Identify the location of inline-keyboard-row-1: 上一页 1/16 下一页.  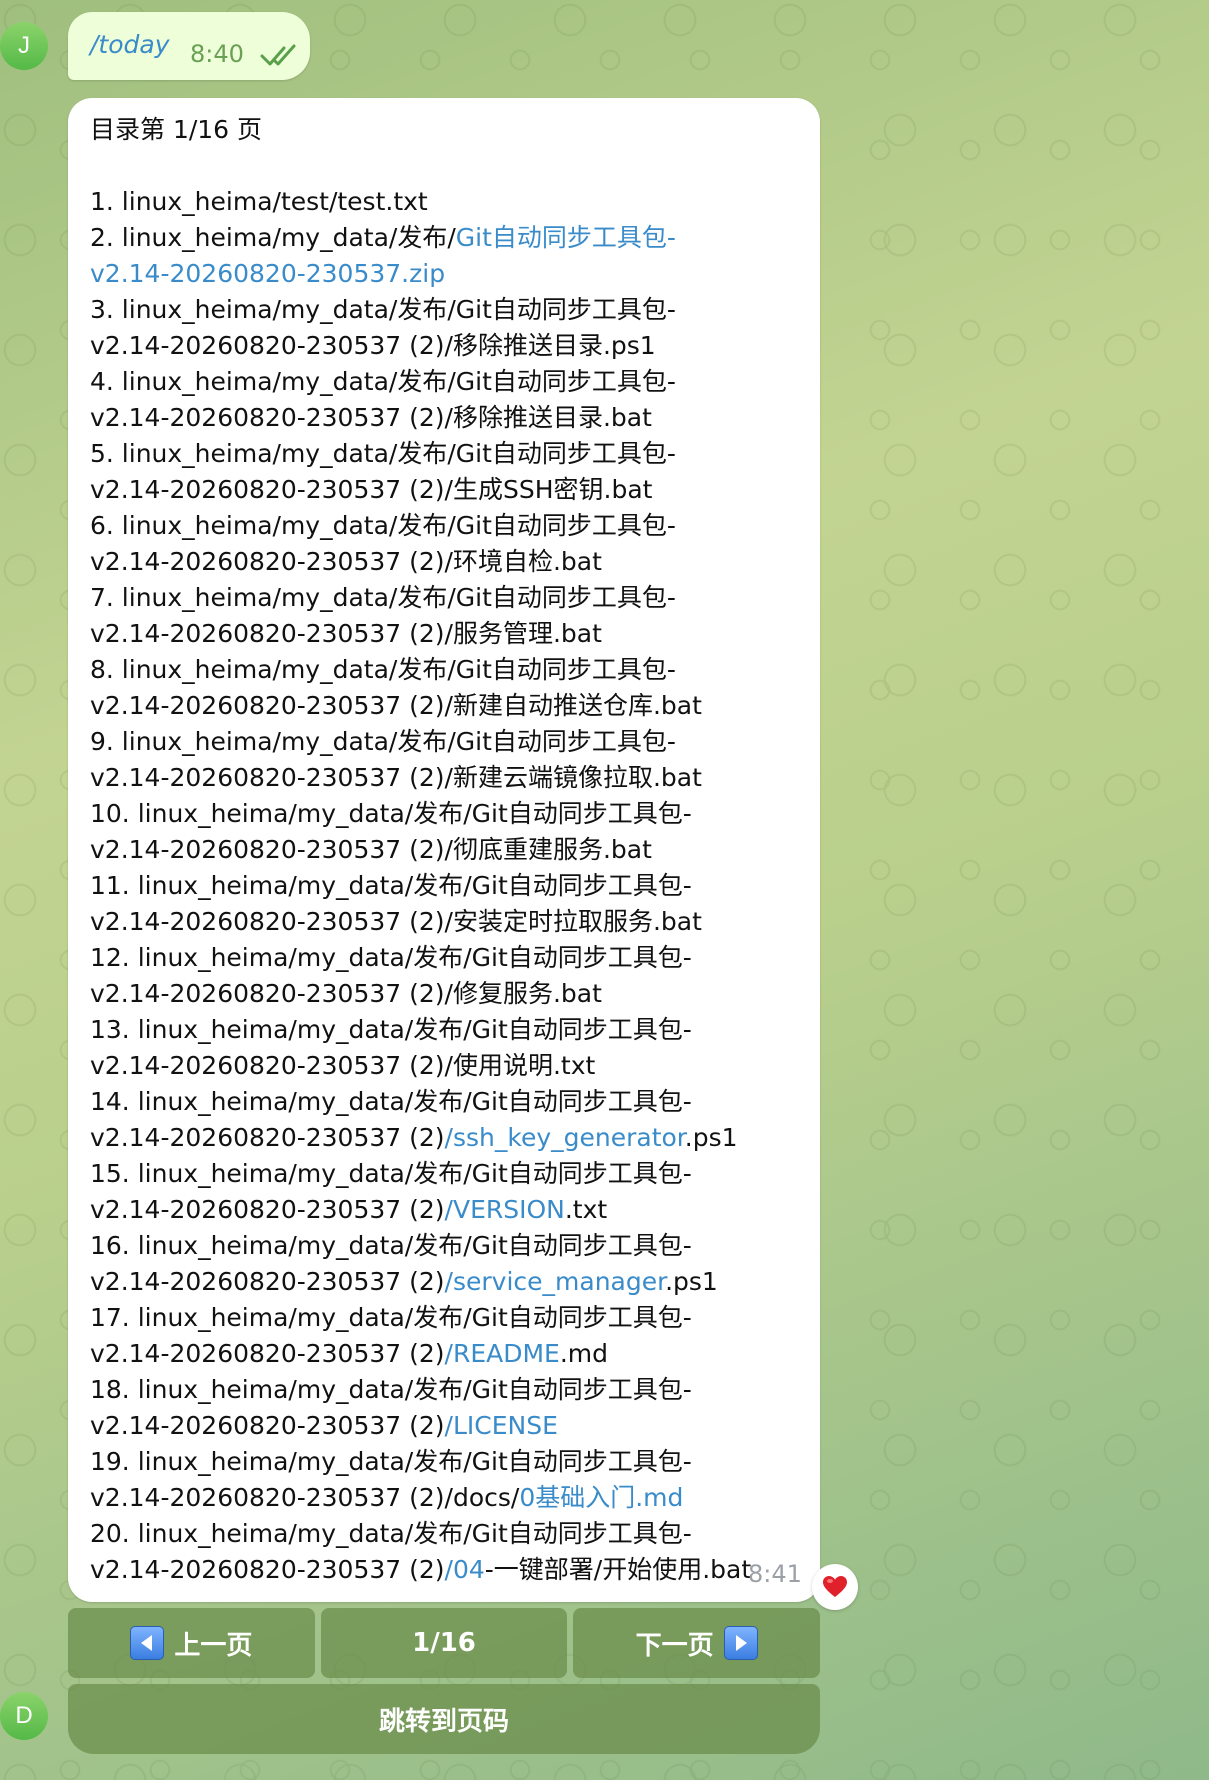
(444, 1643).